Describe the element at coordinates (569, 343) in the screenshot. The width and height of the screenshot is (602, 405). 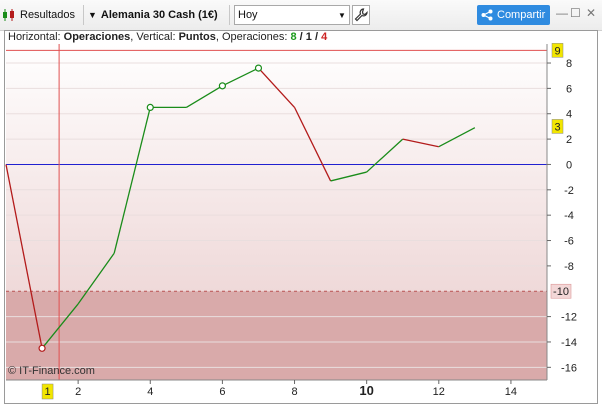
I see `y-tick-label: -14` at that location.